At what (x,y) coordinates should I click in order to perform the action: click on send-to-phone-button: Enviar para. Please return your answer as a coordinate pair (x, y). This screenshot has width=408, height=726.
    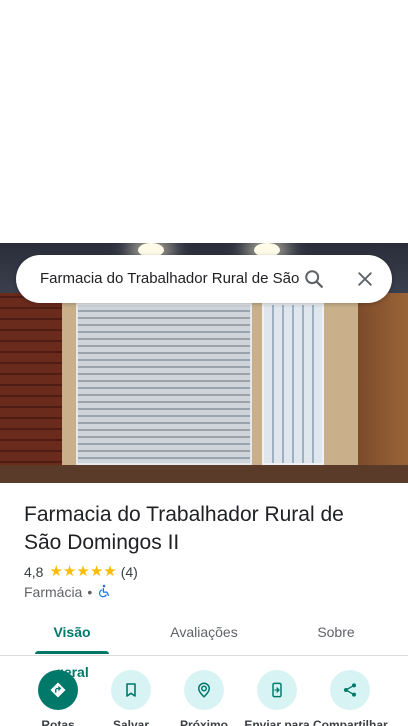
    Looking at the image, I should click on (277, 698).